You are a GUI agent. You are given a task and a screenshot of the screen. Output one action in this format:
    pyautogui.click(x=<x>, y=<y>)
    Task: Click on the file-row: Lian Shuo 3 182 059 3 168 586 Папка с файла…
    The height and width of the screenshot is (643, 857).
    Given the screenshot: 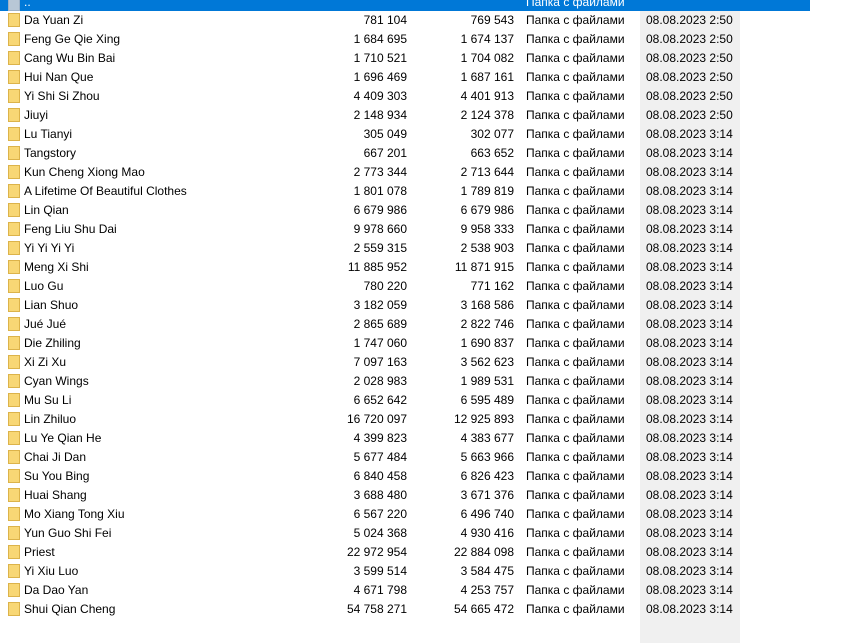 What is the action you would take?
    pyautogui.click(x=405, y=305)
    